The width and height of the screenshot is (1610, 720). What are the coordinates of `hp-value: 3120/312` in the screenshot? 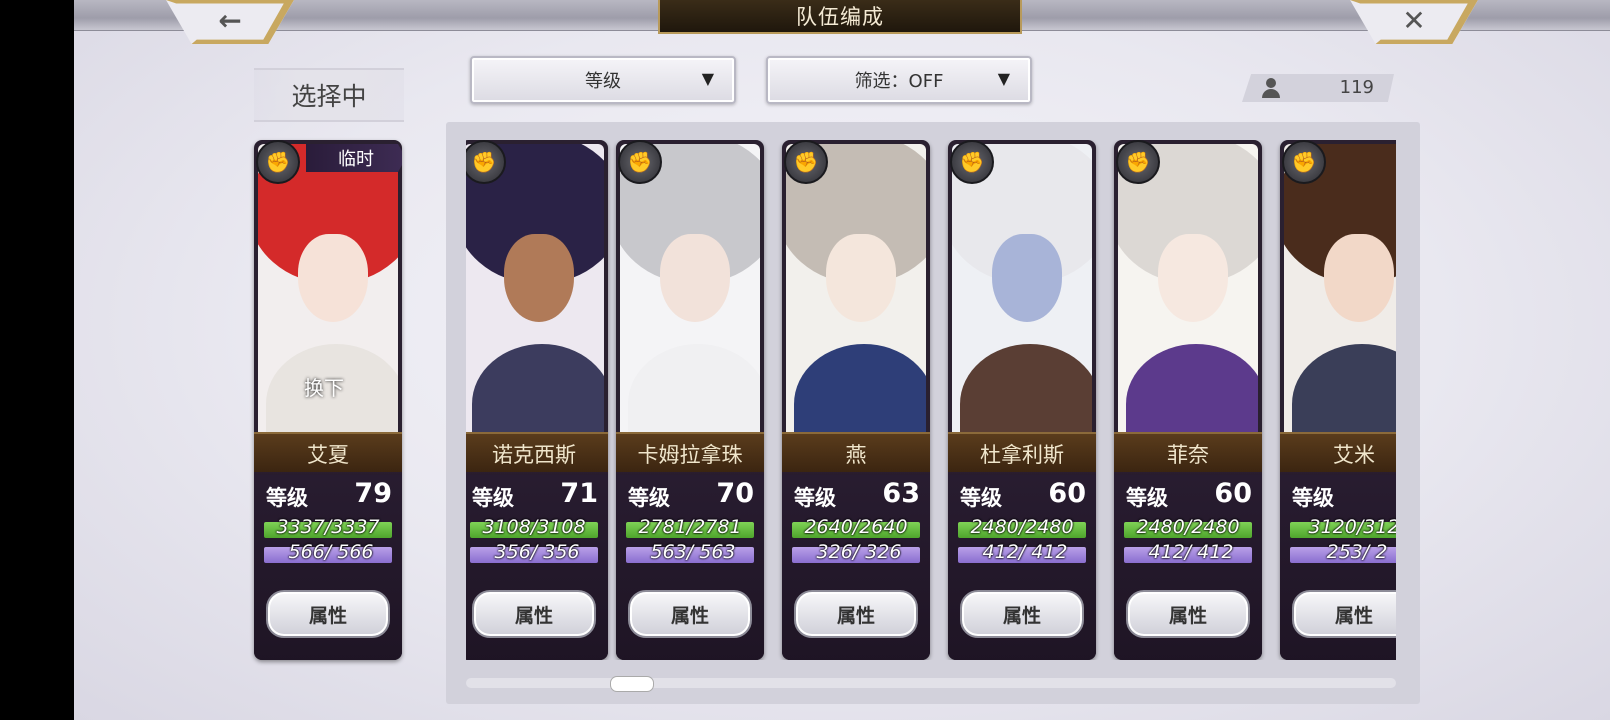 It's located at (1352, 527).